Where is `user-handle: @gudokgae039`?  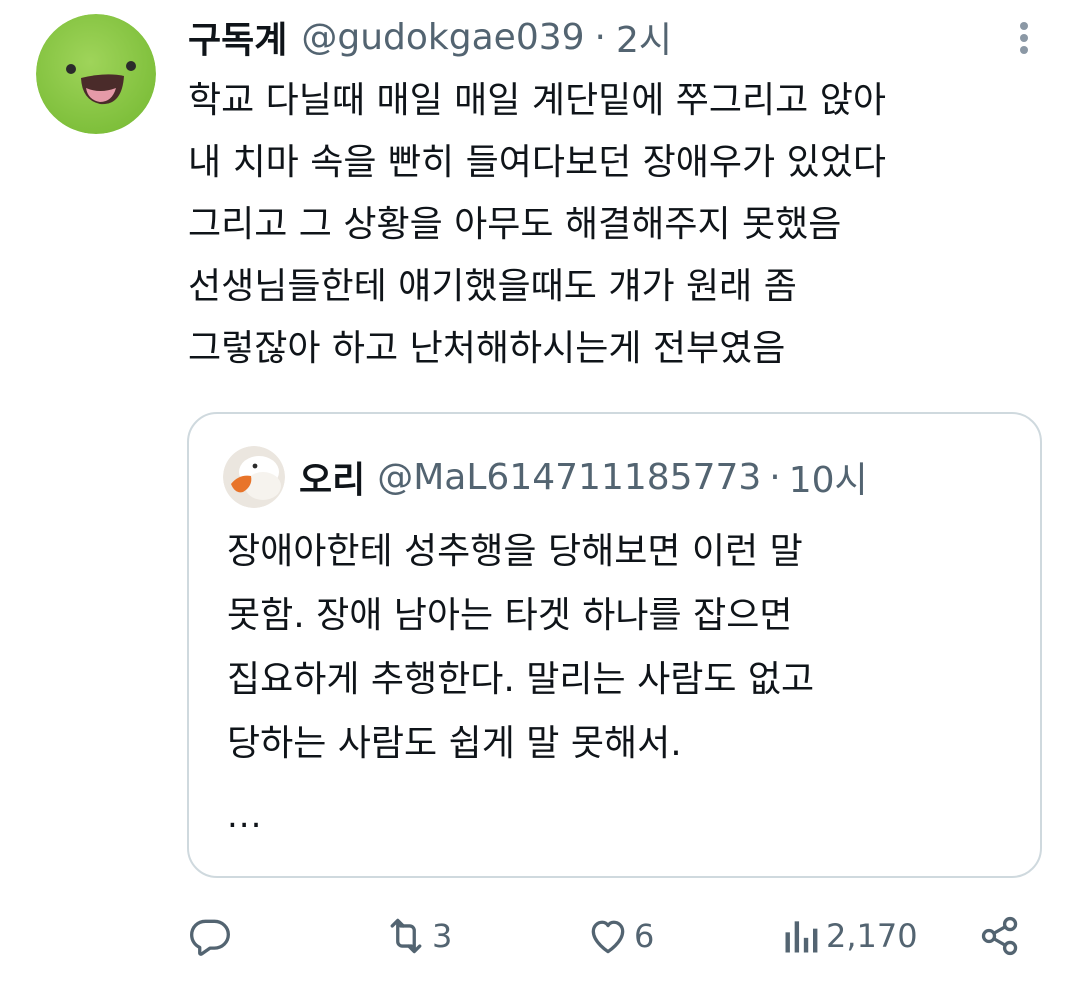 user-handle: @gudokgae039 is located at coordinates (442, 37).